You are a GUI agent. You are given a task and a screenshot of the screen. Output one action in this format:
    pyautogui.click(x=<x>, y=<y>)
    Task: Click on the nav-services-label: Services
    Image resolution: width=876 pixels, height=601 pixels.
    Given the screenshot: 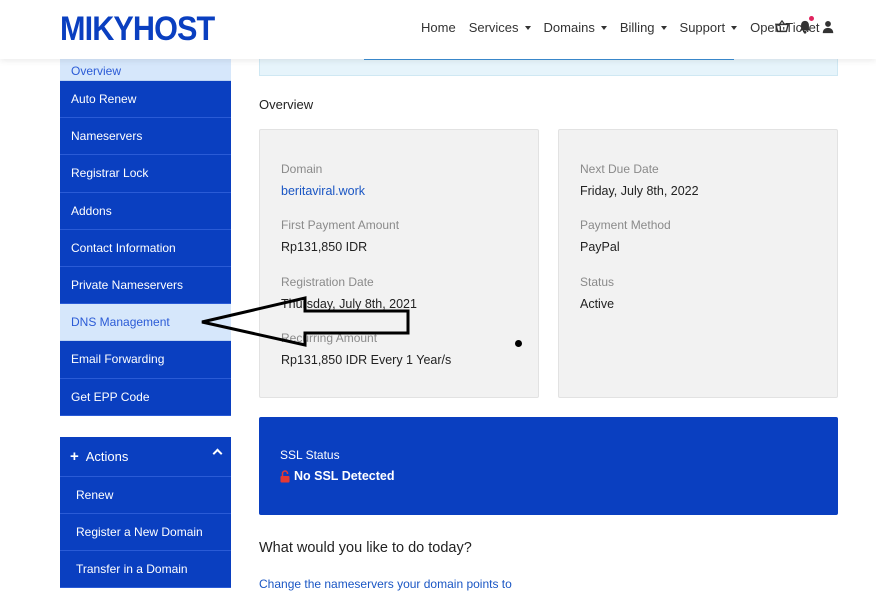 What is the action you would take?
    pyautogui.click(x=493, y=27)
    